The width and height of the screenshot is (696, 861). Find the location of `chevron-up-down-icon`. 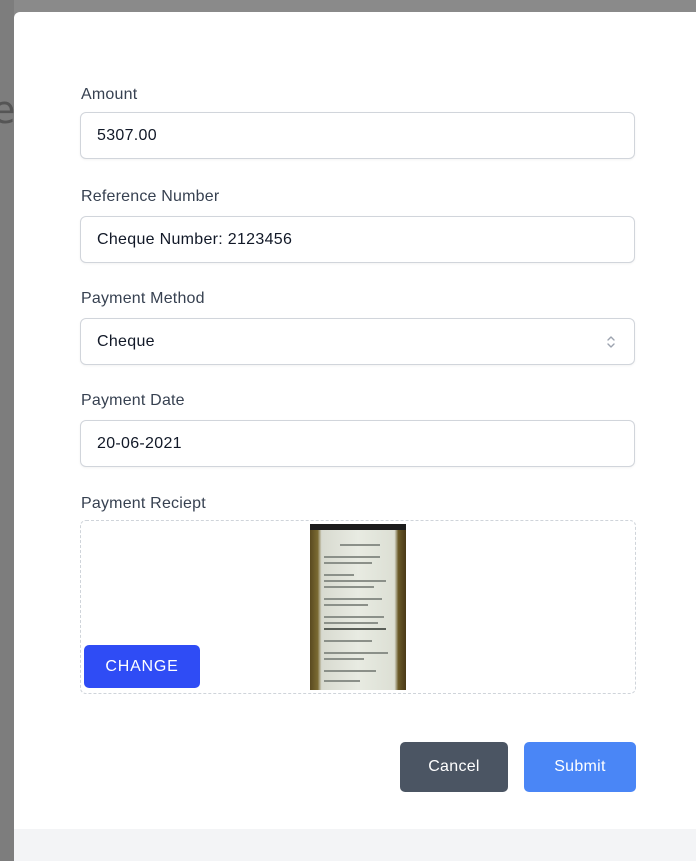

chevron-up-down-icon is located at coordinates (611, 341).